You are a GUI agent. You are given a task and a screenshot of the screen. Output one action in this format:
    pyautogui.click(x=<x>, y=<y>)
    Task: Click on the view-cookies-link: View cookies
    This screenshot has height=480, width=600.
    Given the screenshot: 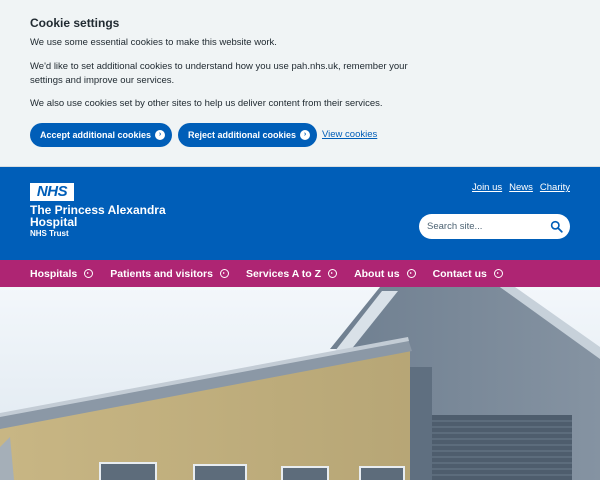 What is the action you would take?
    pyautogui.click(x=349, y=134)
    